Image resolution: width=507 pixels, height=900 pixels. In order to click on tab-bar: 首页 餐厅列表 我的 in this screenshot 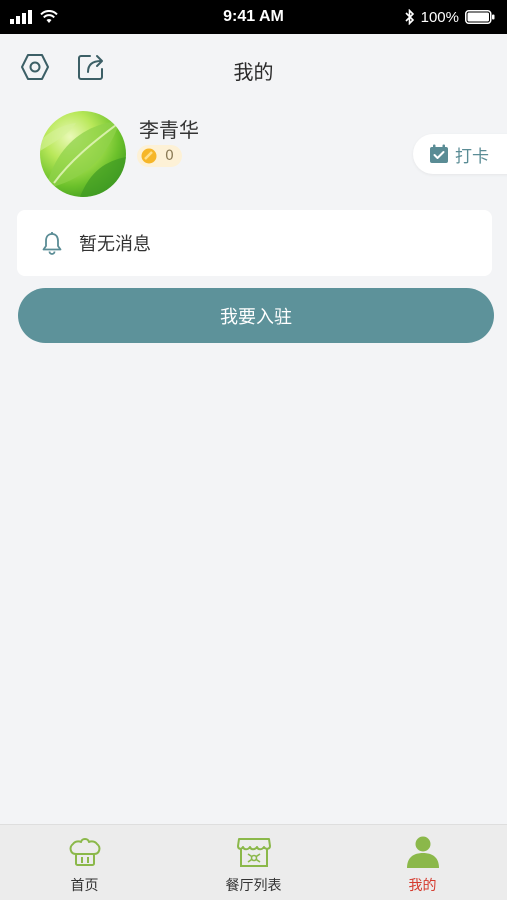, I will do `click(253, 862)`.